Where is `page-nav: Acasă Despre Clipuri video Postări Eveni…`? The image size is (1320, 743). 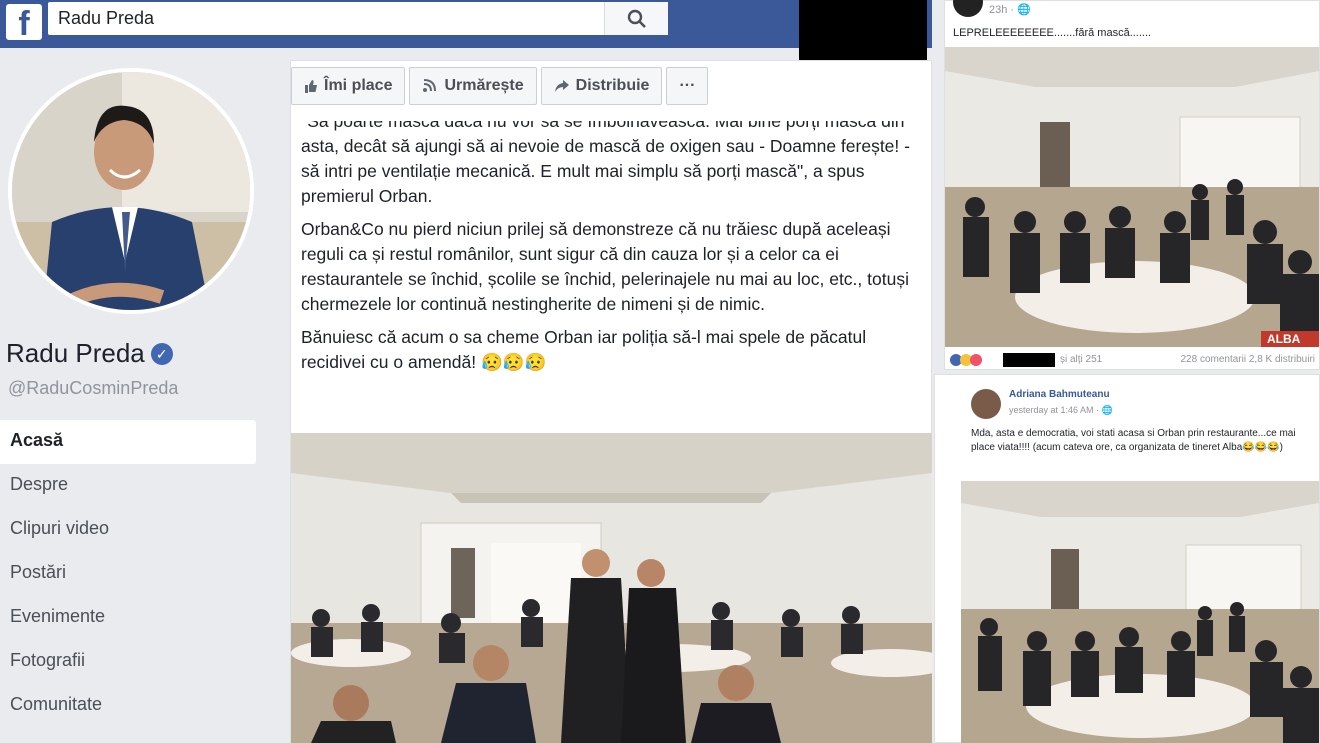
page-nav: Acasă Despre Clipuri video Postări Eveni… is located at coordinates (128, 574).